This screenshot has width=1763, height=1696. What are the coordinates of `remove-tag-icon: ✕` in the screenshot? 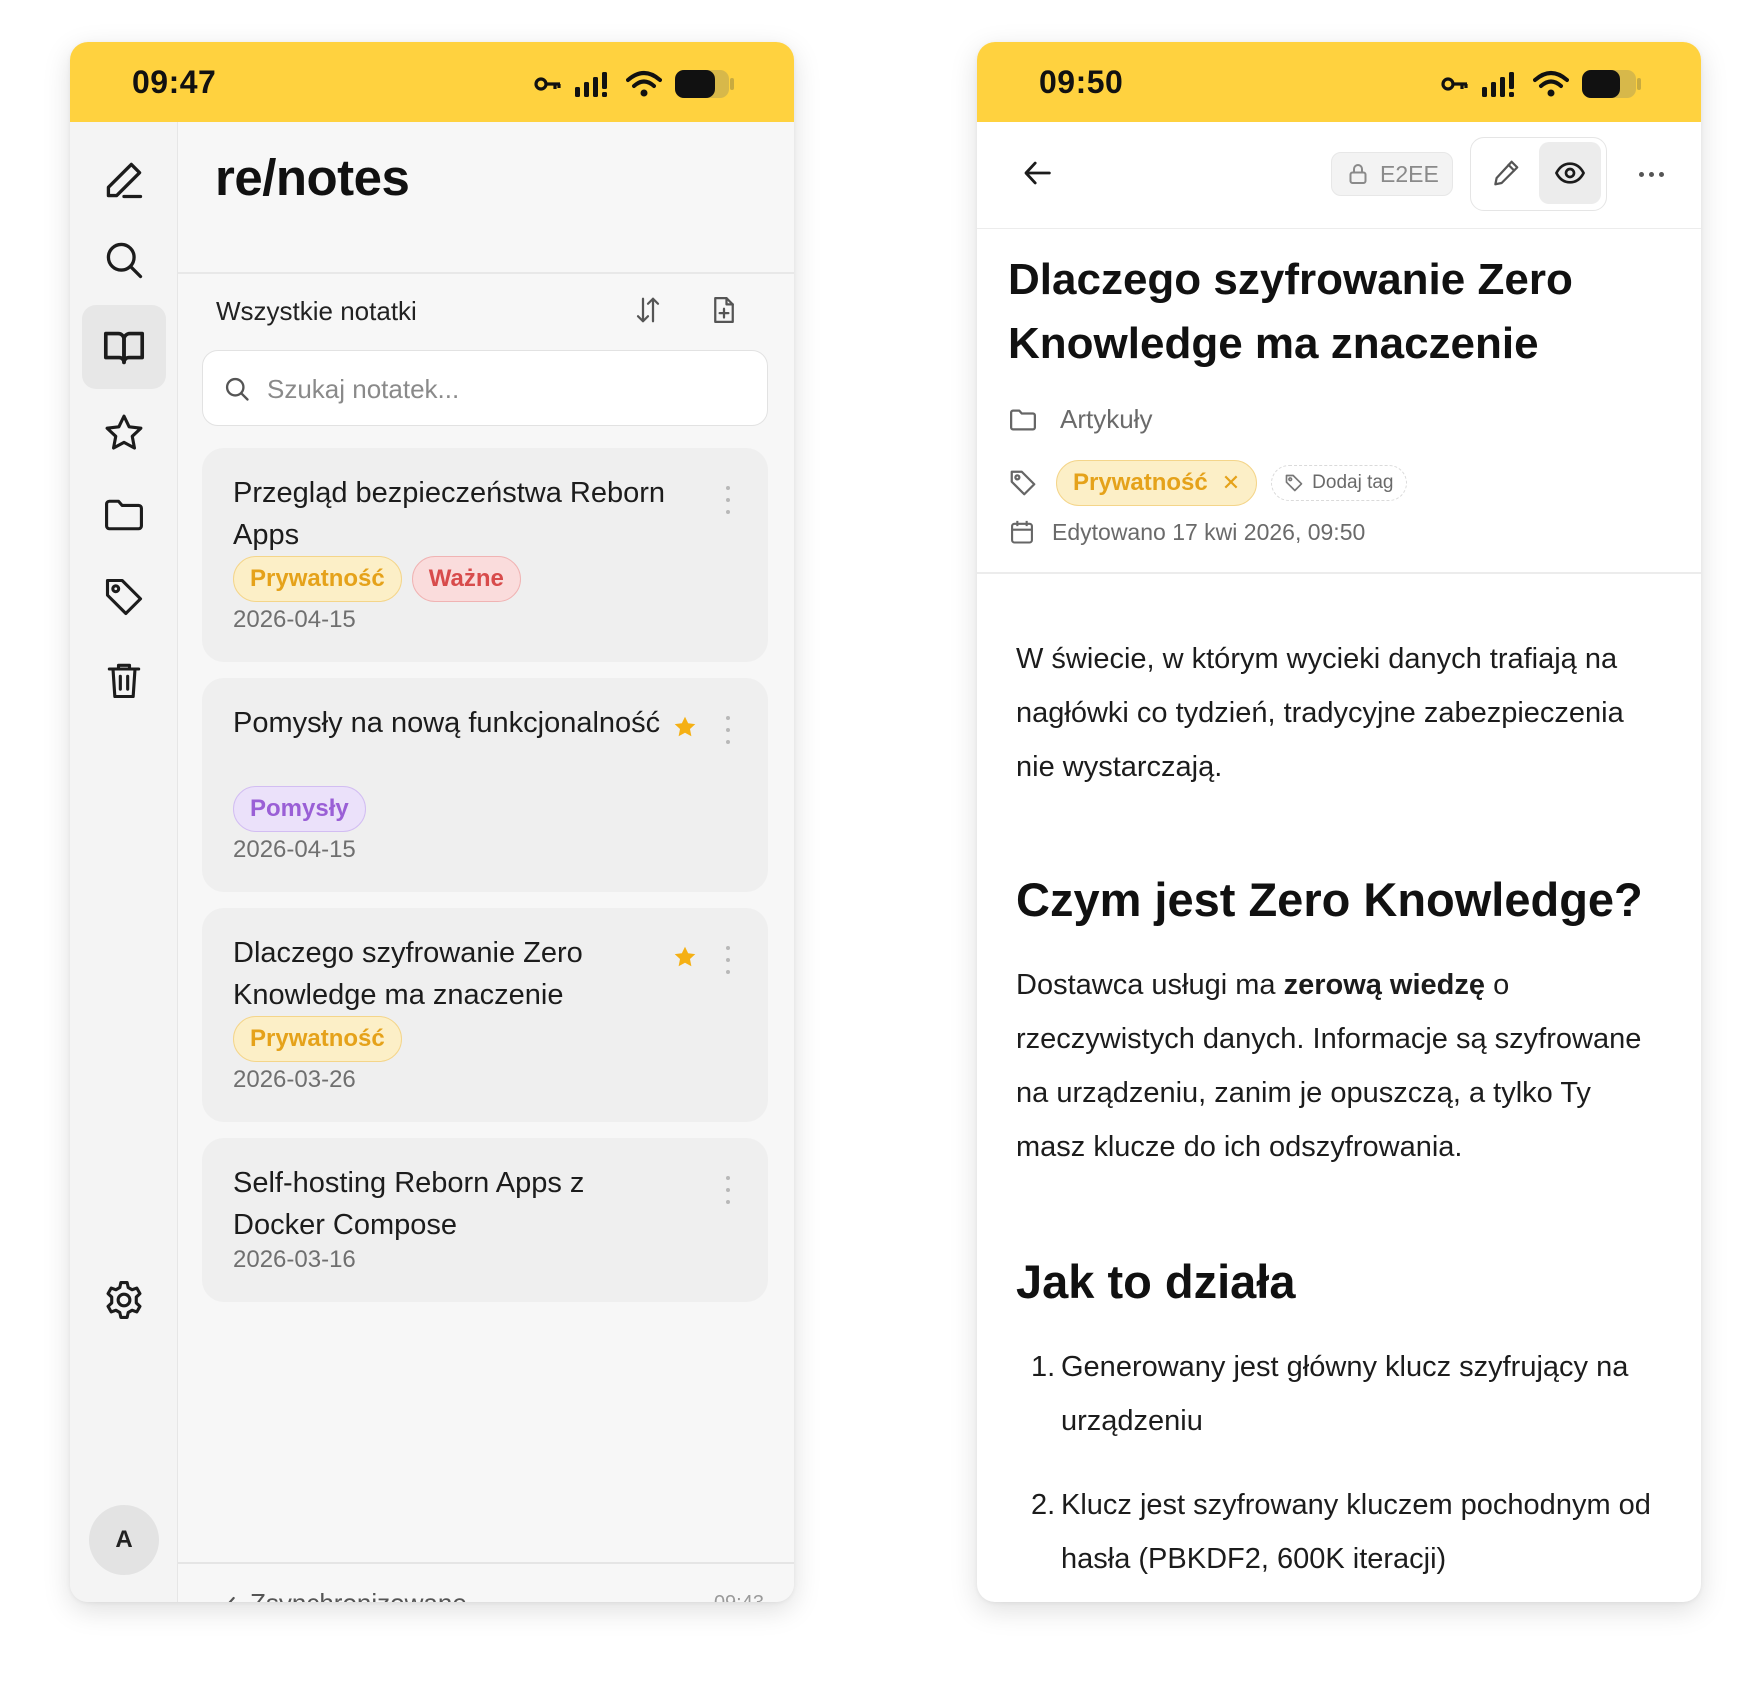 It's located at (1231, 483).